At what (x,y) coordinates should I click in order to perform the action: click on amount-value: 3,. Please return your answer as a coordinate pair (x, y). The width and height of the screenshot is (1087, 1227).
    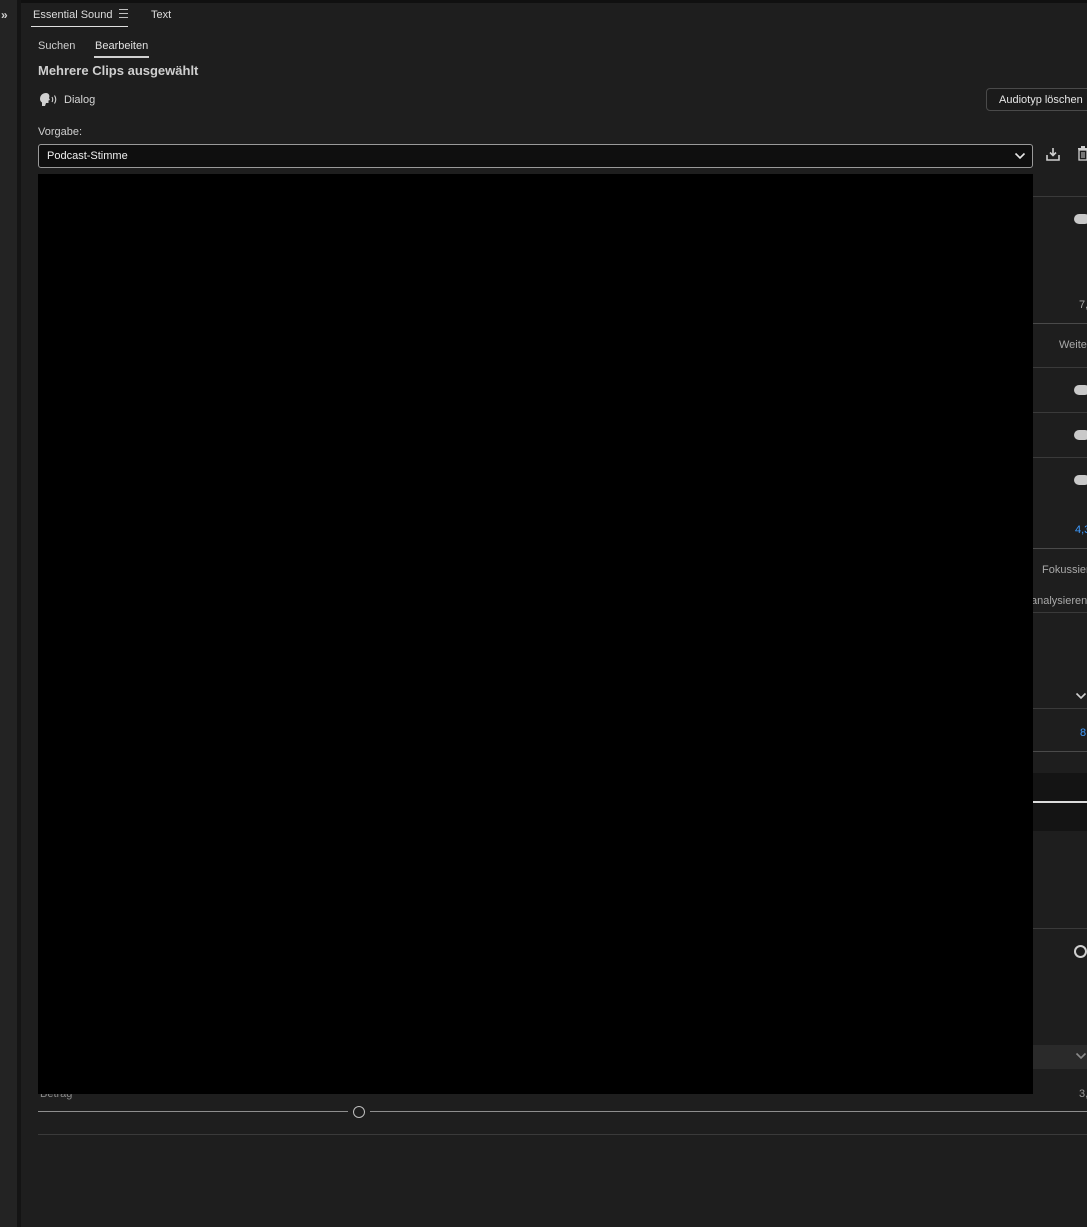
    Looking at the image, I should click on (1083, 1094).